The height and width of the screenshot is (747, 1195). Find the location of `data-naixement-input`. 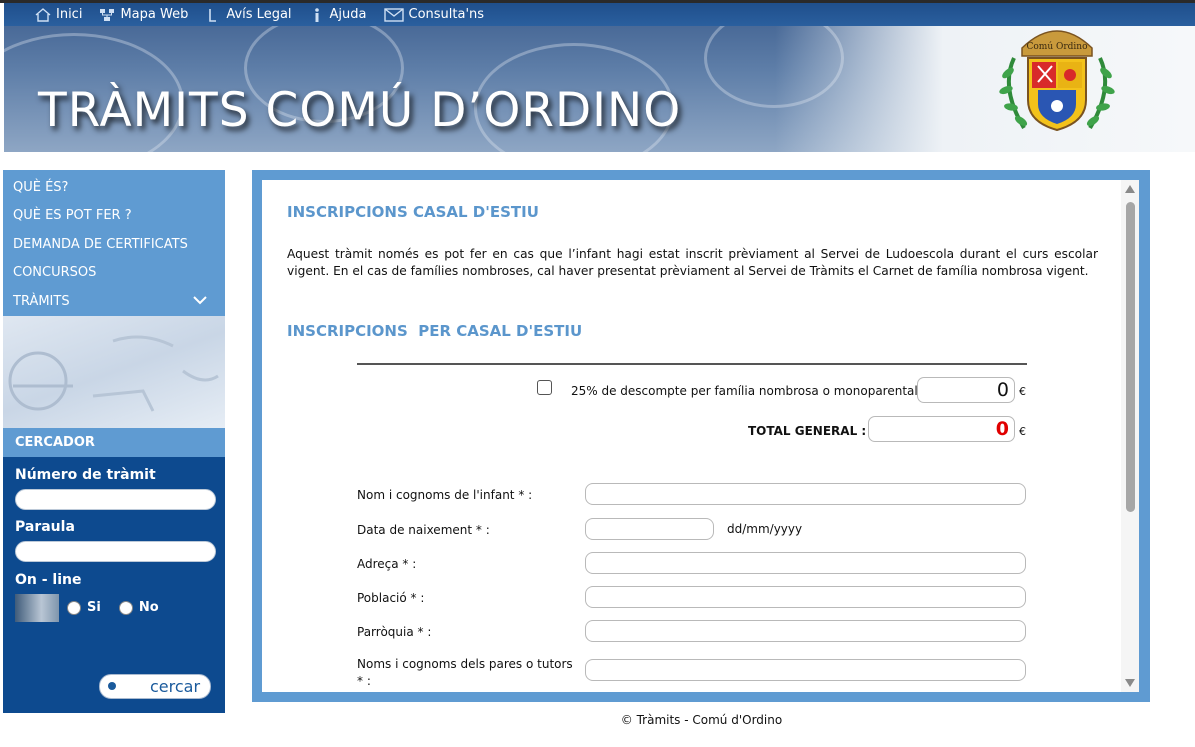

data-naixement-input is located at coordinates (649, 529).